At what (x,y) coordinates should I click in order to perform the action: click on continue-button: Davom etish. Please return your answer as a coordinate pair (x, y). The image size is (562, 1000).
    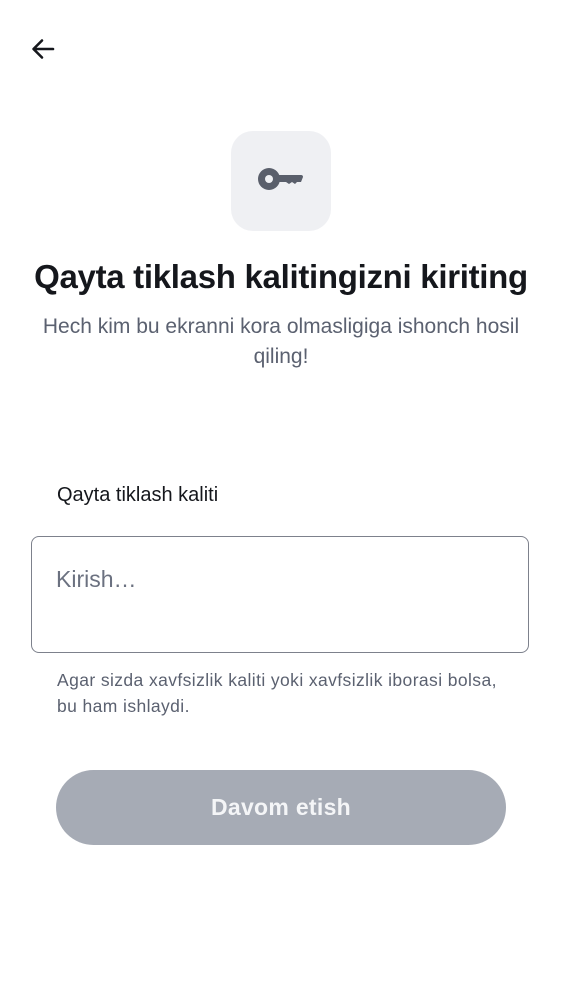
    Looking at the image, I should click on (281, 807).